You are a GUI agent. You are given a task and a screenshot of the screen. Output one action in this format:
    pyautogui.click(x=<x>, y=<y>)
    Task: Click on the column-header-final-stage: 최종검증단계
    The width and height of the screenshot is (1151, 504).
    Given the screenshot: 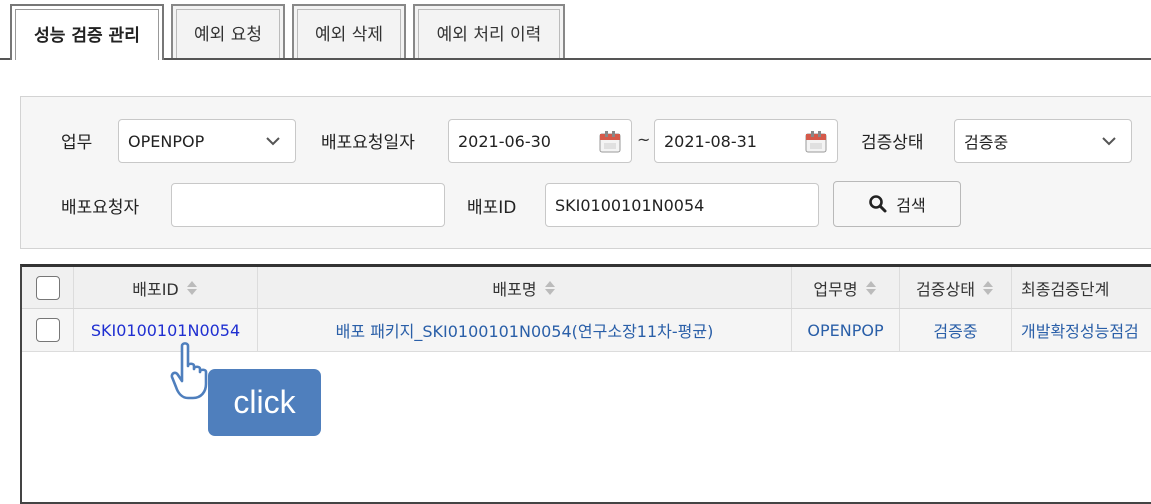 What is the action you would take?
    pyautogui.click(x=1081, y=287)
    